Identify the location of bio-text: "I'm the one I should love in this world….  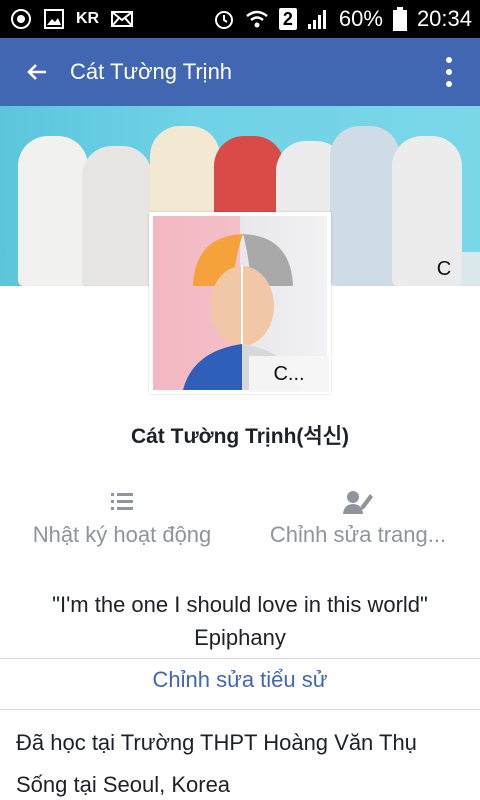
(240, 621).